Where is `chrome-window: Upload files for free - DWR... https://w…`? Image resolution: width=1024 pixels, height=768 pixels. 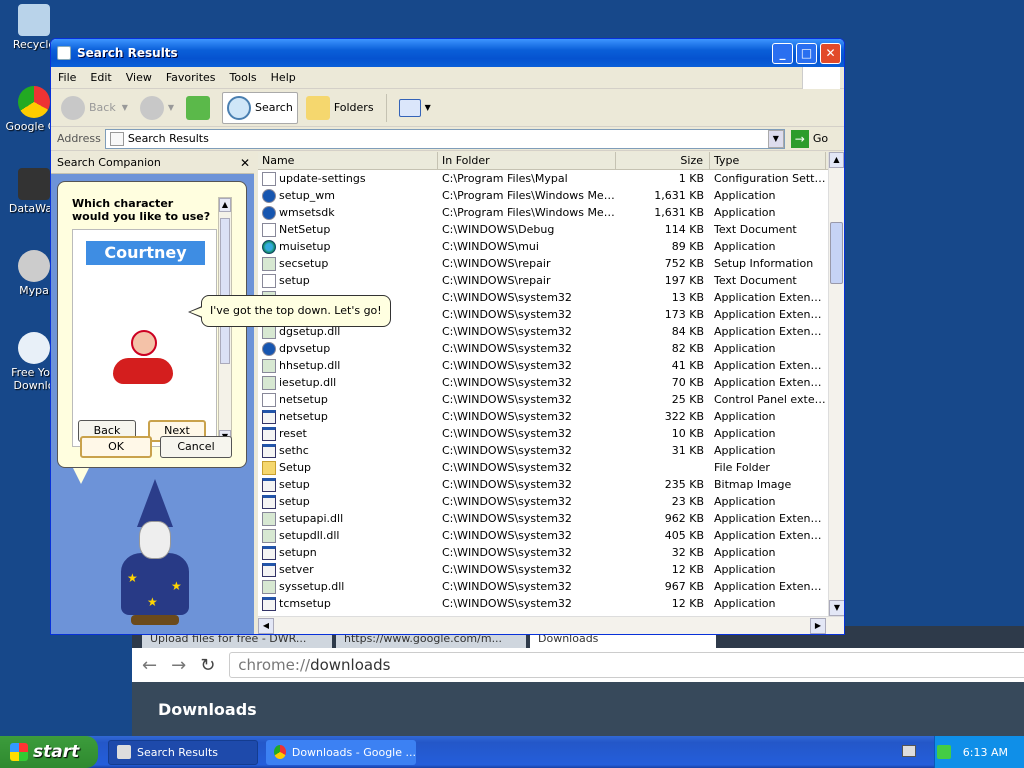 chrome-window: Upload files for free - DWR... https://w… is located at coordinates (578, 682).